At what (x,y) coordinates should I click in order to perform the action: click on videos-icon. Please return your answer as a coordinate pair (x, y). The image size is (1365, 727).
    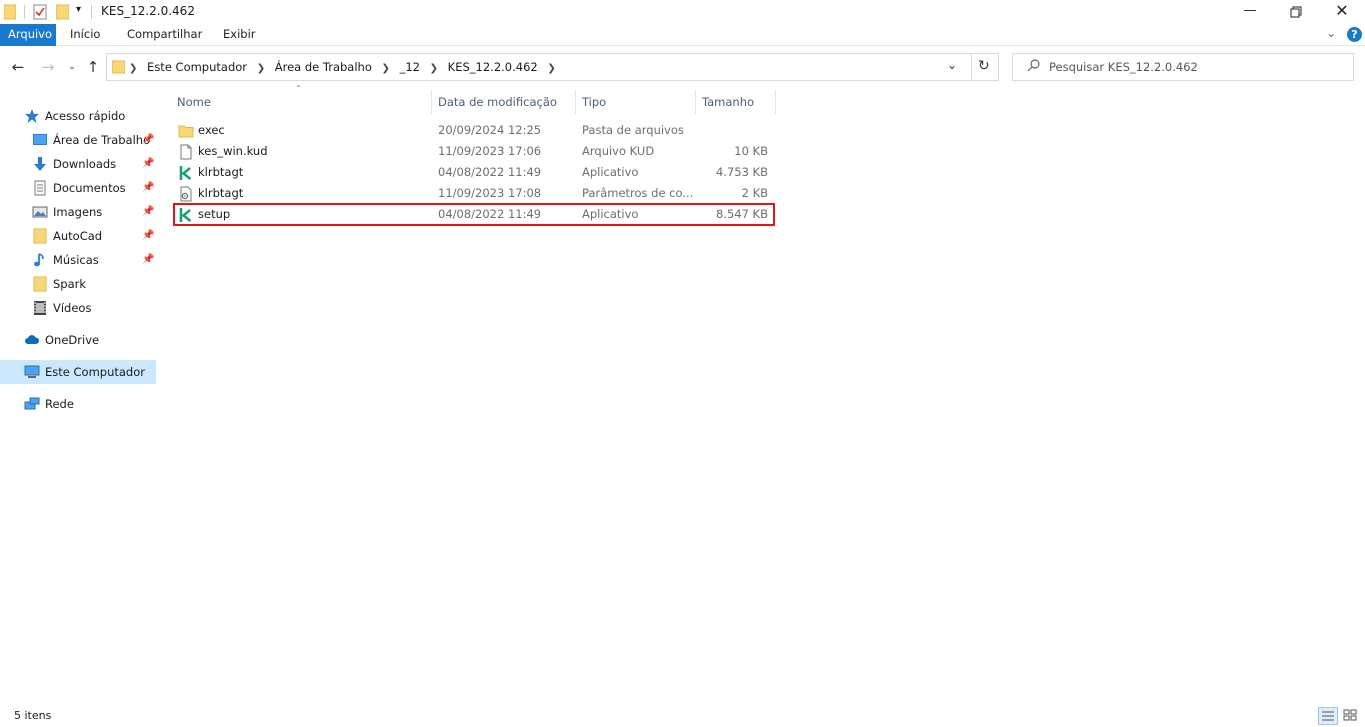
    Looking at the image, I should click on (40, 308).